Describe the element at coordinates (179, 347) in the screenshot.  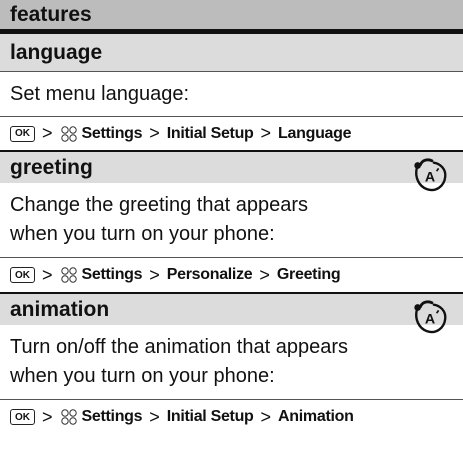
I see `description-line: Turn on/off the animation that appears` at that location.